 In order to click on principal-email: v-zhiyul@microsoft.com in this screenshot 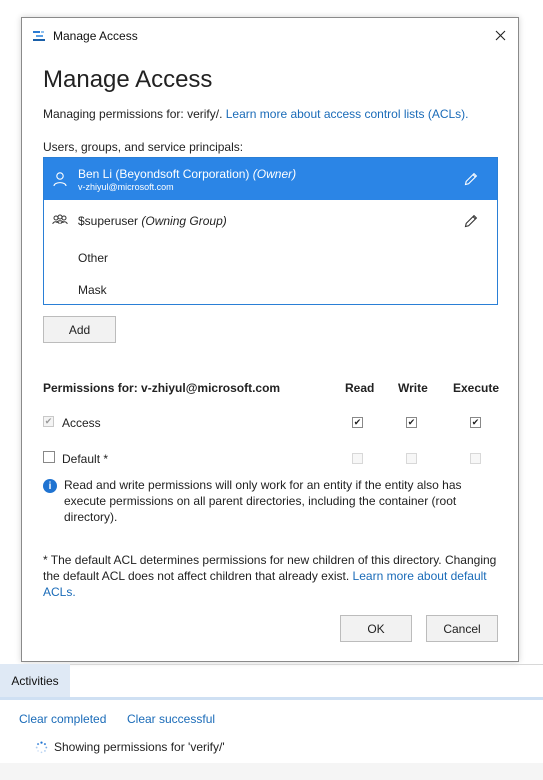, I will do `click(126, 187)`.